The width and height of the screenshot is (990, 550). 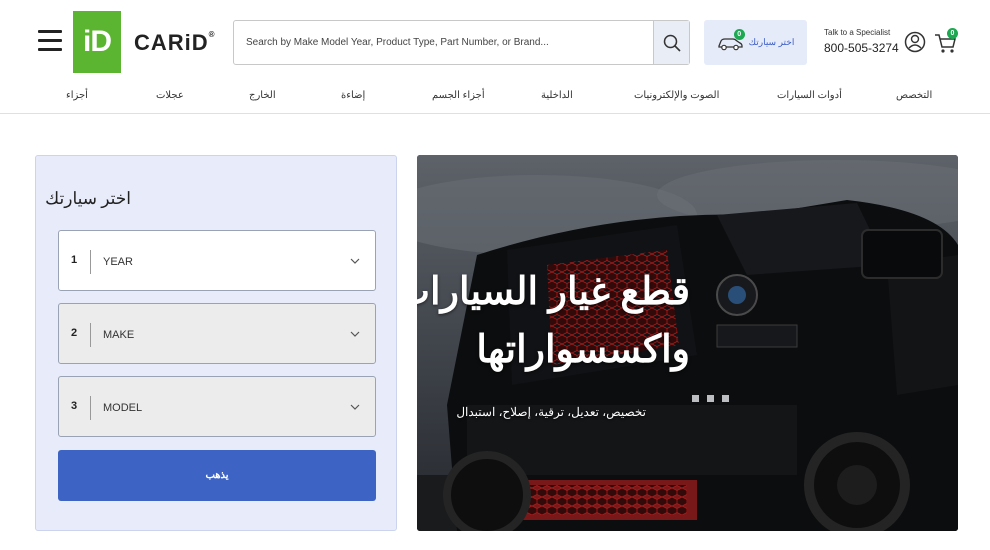 I want to click on specialist-contact: Talk to a Specialist 800-505-3274, so click(x=861, y=41).